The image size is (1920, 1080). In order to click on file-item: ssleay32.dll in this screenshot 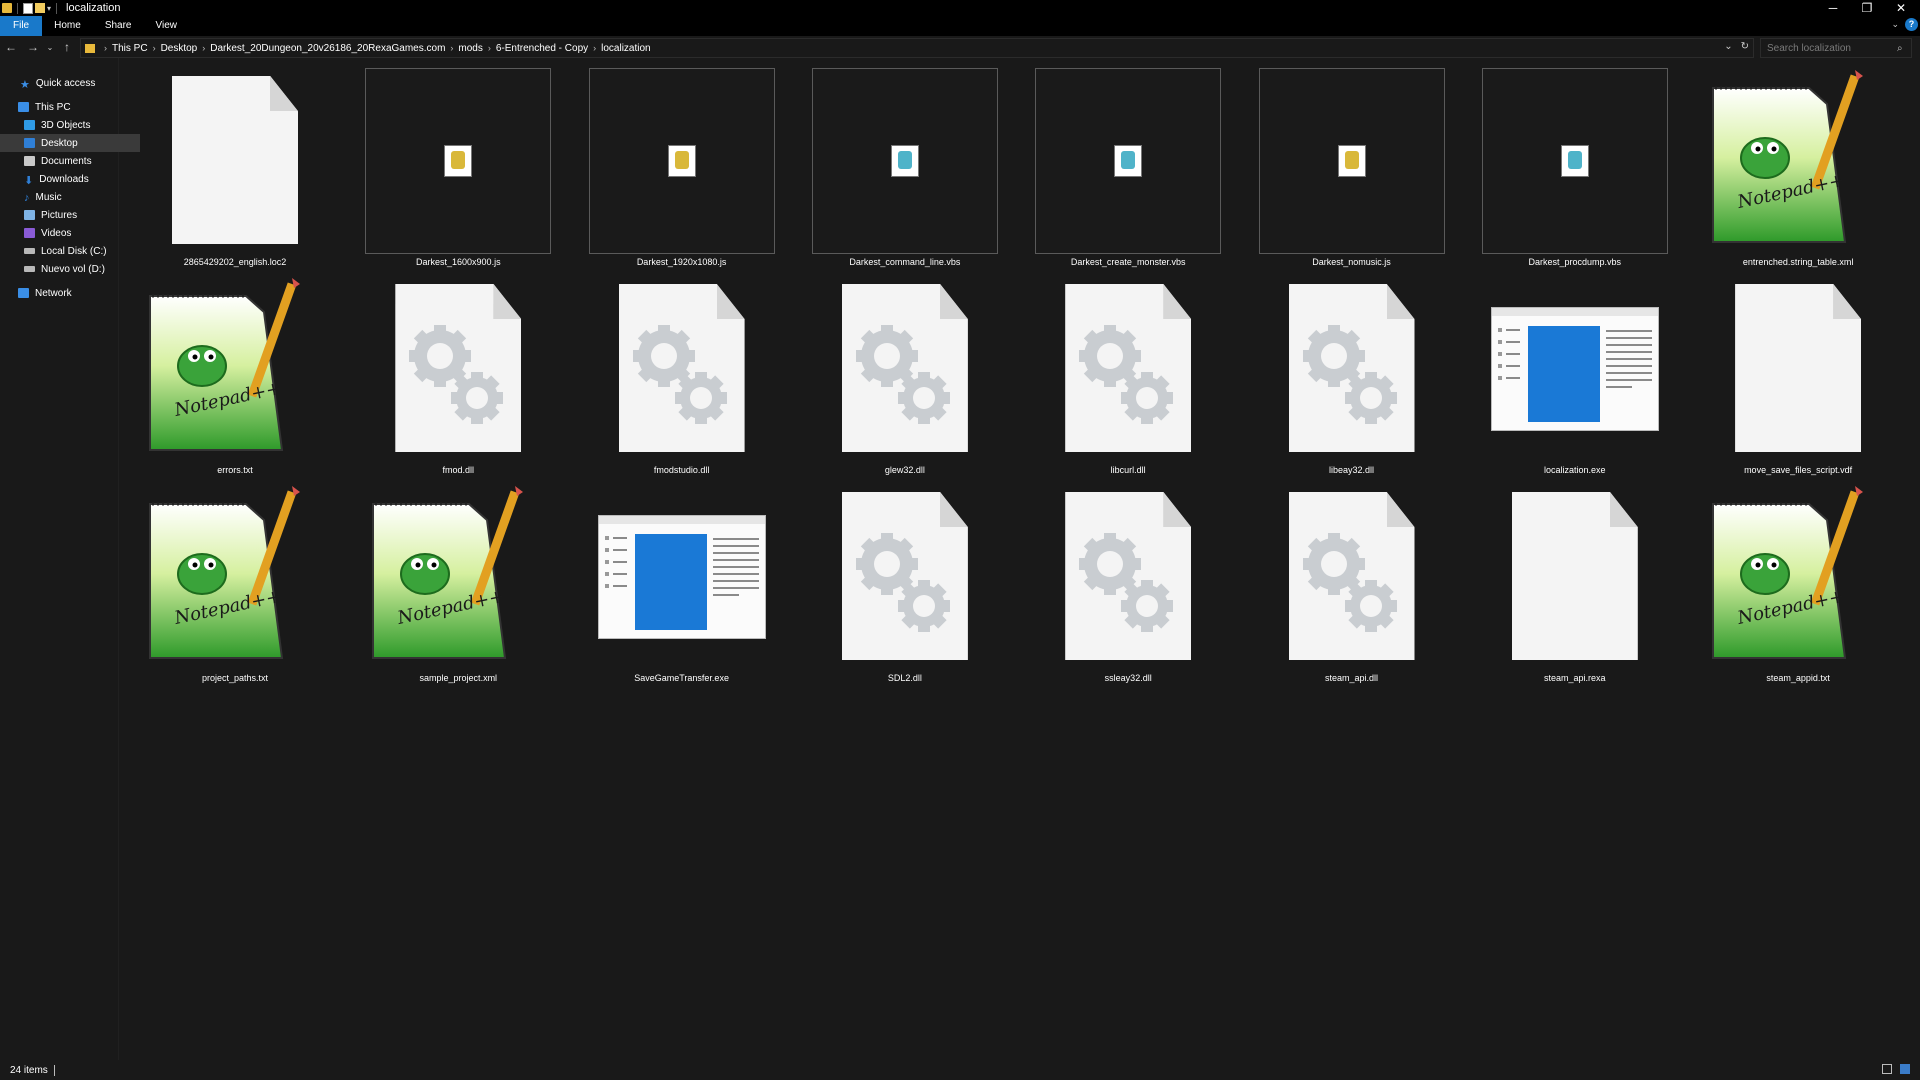, I will do `click(1119, 578)`.